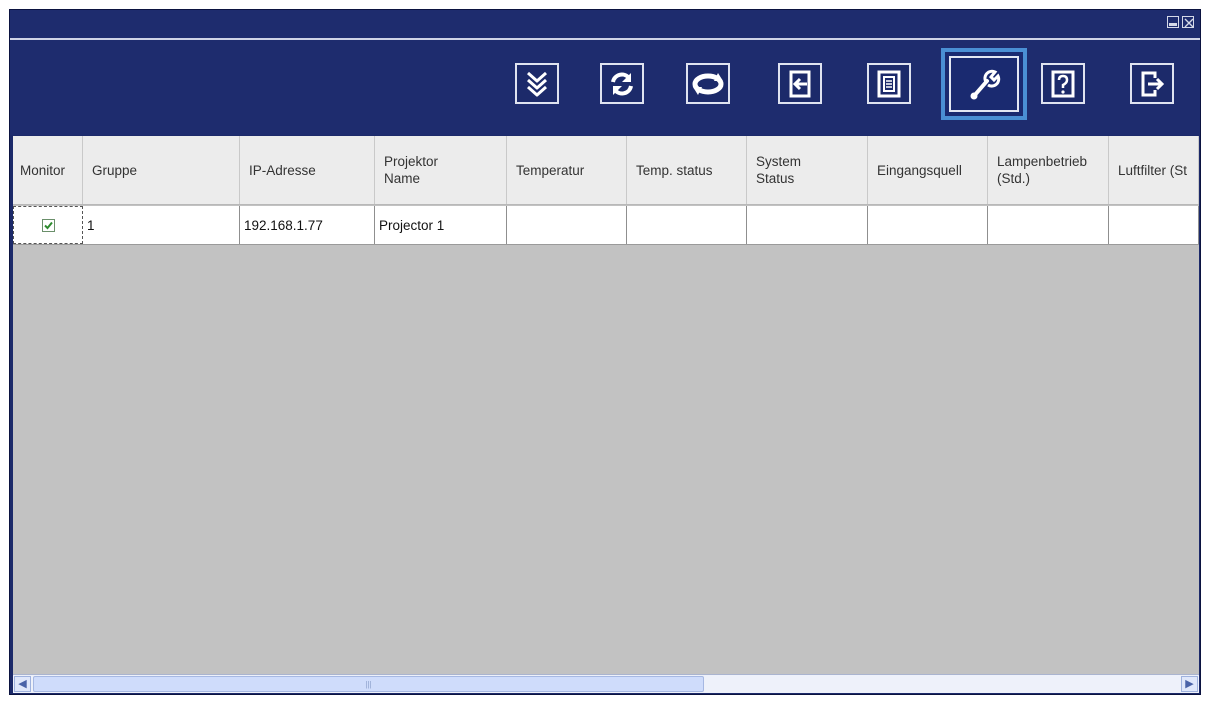  I want to click on lampenbetrieb-cell, so click(1048, 225).